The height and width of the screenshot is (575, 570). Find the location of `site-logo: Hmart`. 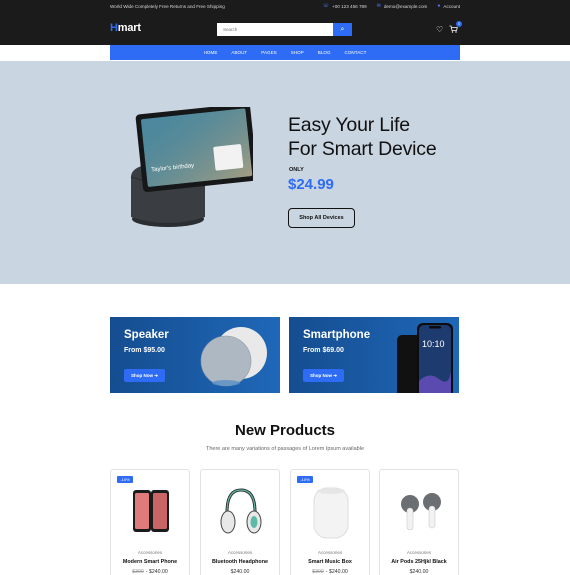

site-logo: Hmart is located at coordinates (125, 28).